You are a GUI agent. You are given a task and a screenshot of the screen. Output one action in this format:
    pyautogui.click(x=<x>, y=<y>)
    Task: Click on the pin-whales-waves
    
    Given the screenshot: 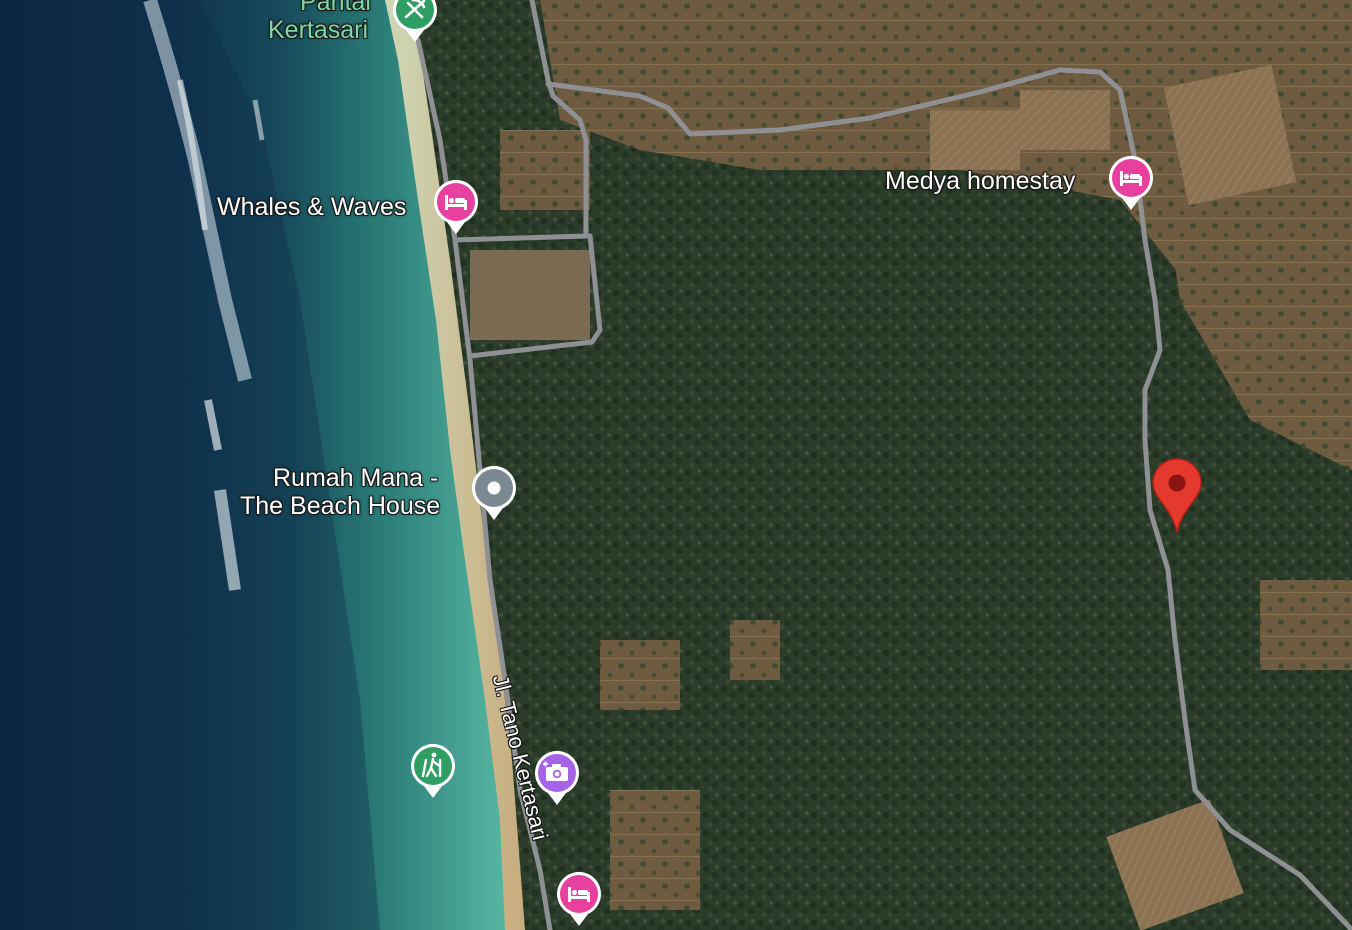 What is the action you would take?
    pyautogui.click(x=456, y=207)
    